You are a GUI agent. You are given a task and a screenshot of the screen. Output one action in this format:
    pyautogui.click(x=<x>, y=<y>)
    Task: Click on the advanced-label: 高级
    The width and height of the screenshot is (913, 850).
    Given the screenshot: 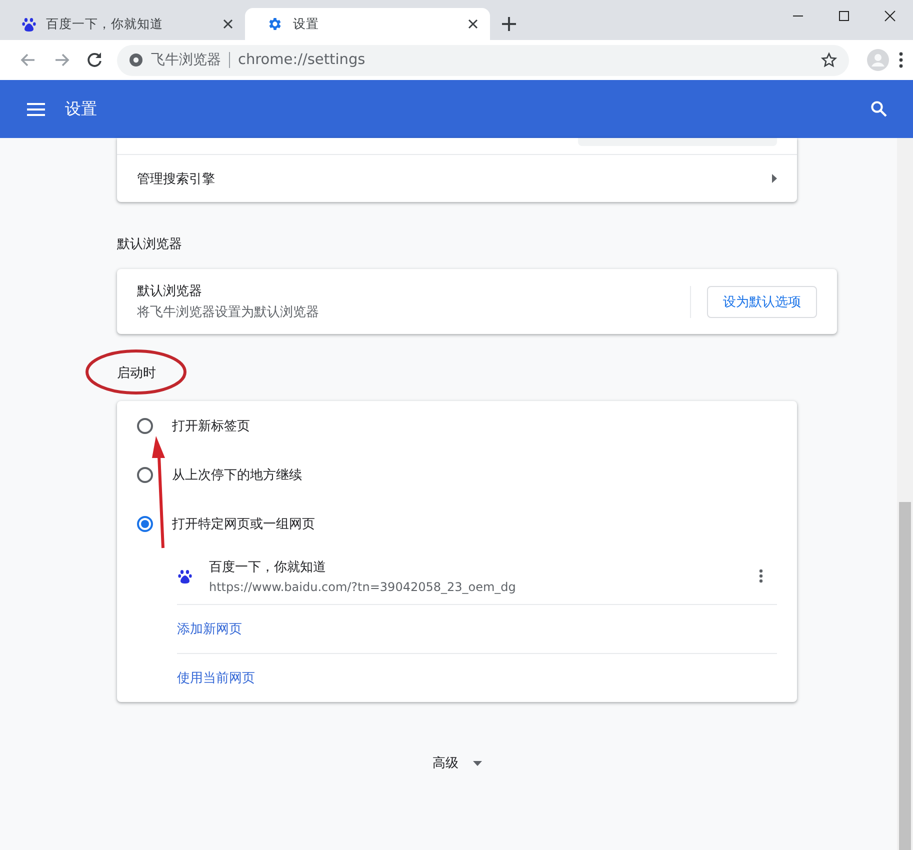 What is the action you would take?
    pyautogui.click(x=445, y=763)
    